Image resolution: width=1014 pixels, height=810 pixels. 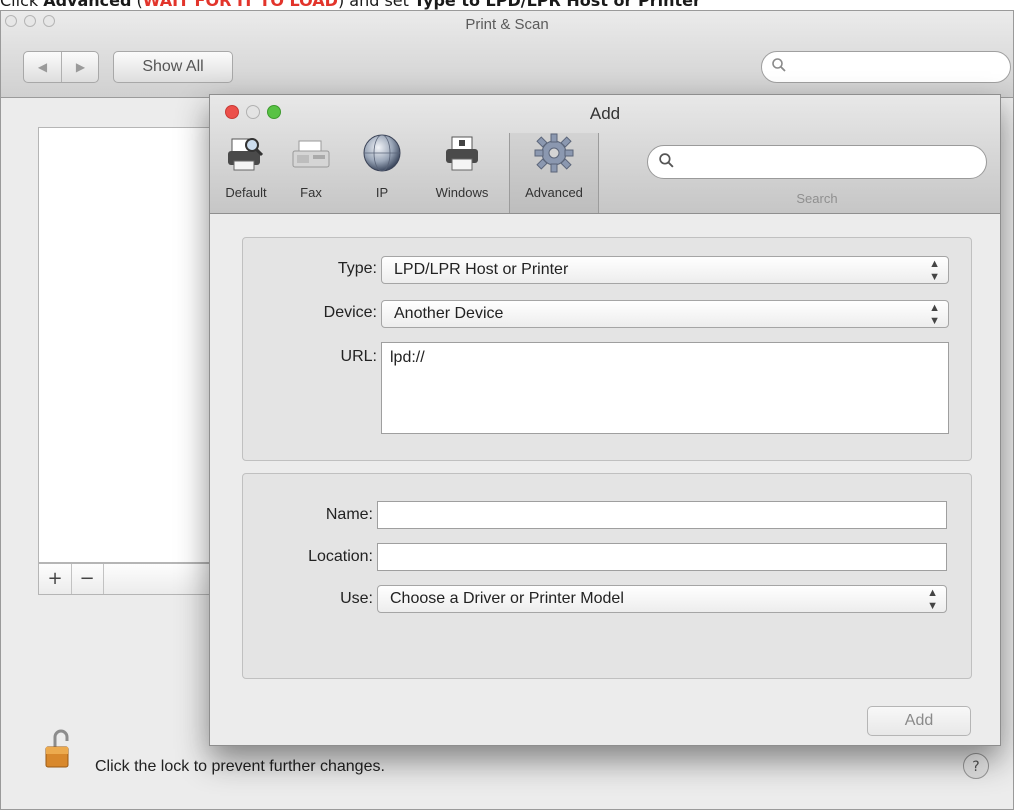 What do you see at coordinates (357, 268) in the screenshot?
I see `type-label: Type:` at bounding box center [357, 268].